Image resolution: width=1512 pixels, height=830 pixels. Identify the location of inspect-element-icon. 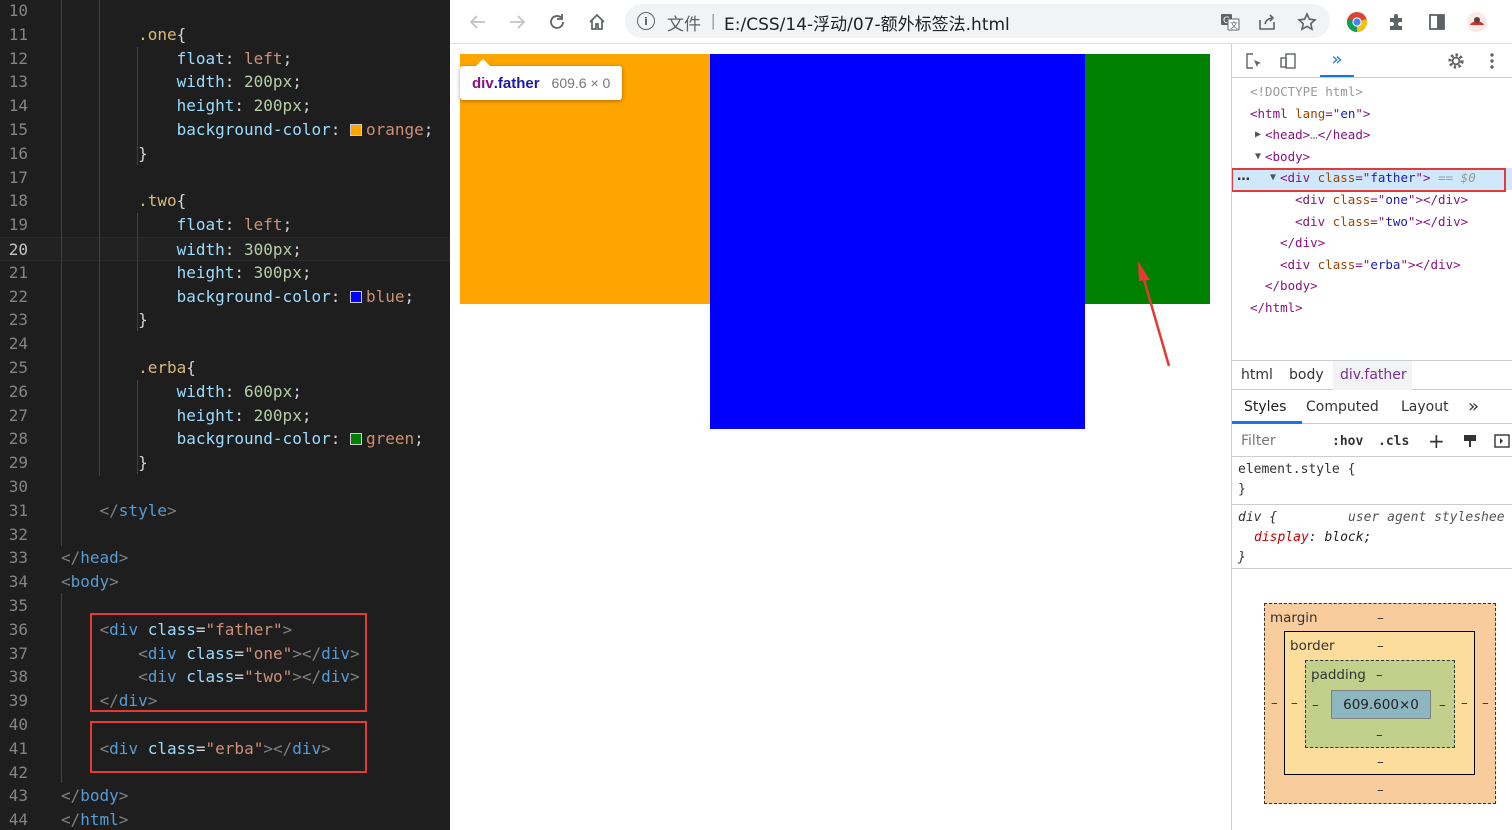
(1254, 61).